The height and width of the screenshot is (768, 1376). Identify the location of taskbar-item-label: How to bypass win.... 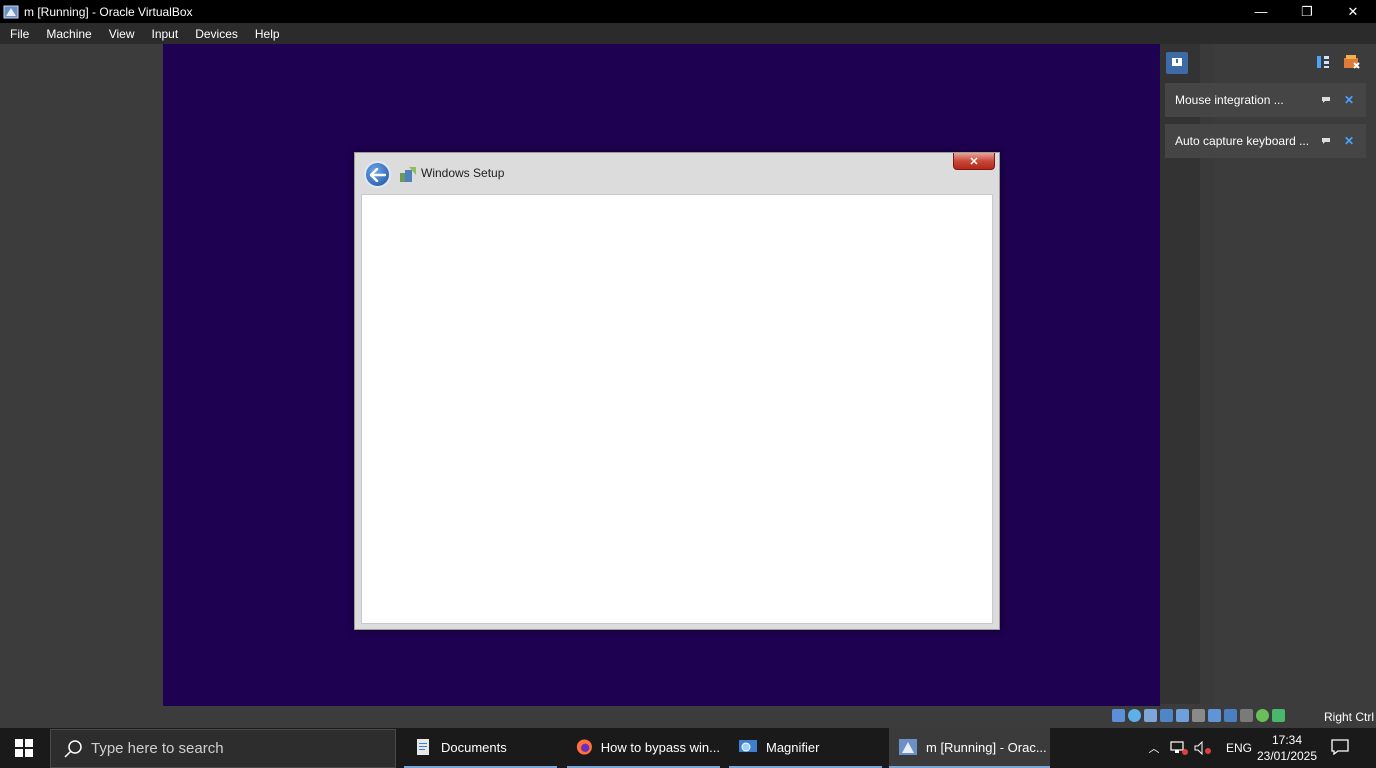
(660, 747).